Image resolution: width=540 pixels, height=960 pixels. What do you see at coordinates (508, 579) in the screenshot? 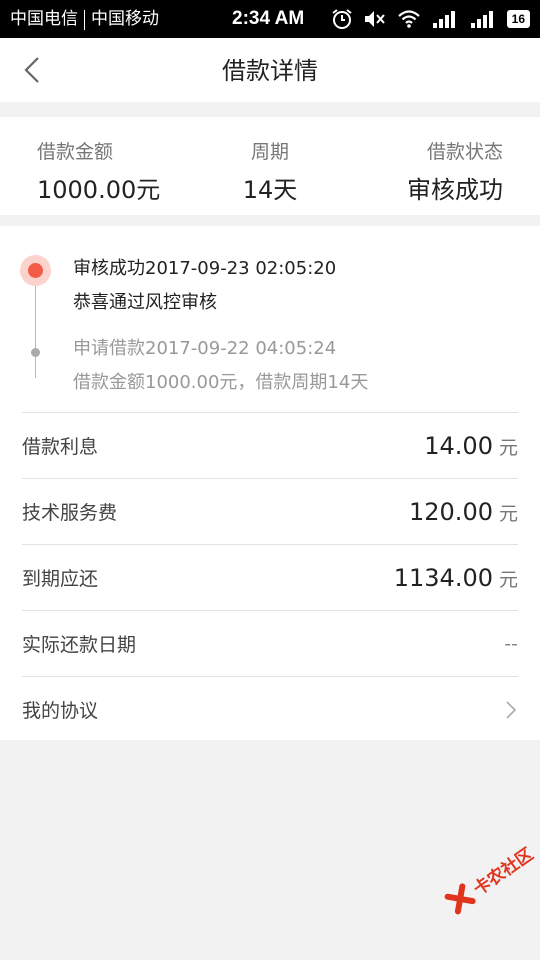
I see `due-unit: 元` at bounding box center [508, 579].